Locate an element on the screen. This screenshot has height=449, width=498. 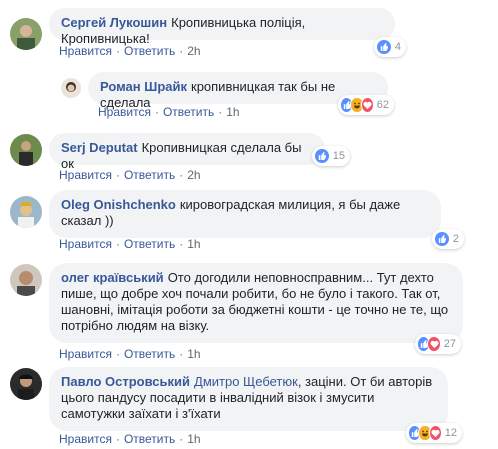
comment-author: Роман Шрайк is located at coordinates (143, 86).